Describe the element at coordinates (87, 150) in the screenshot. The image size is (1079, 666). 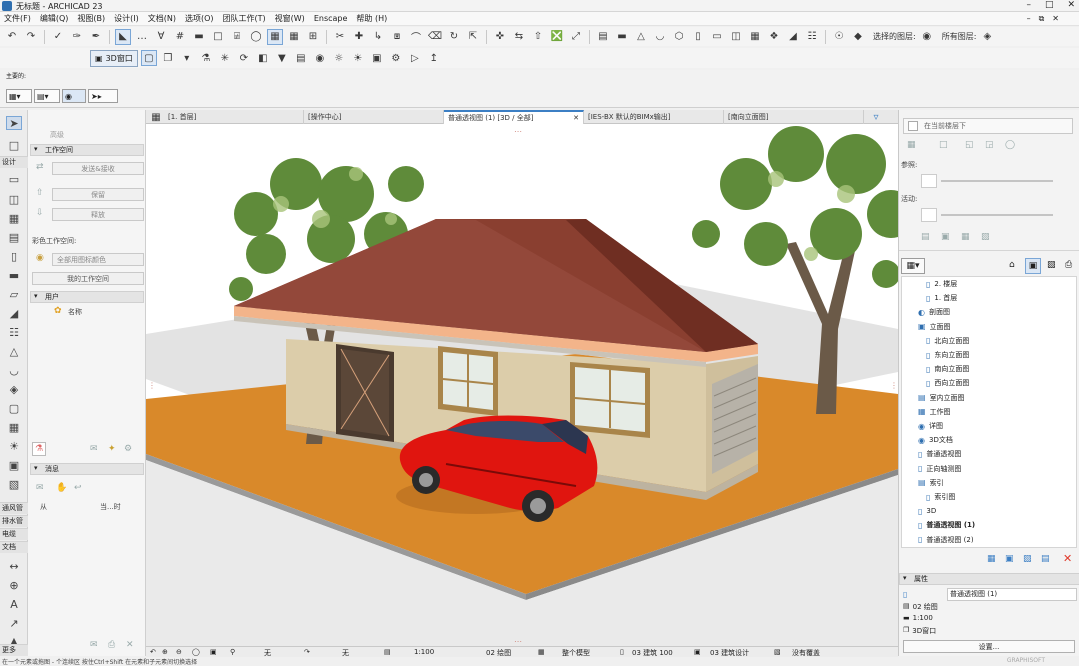
I see `workspace-header: 工作空间` at that location.